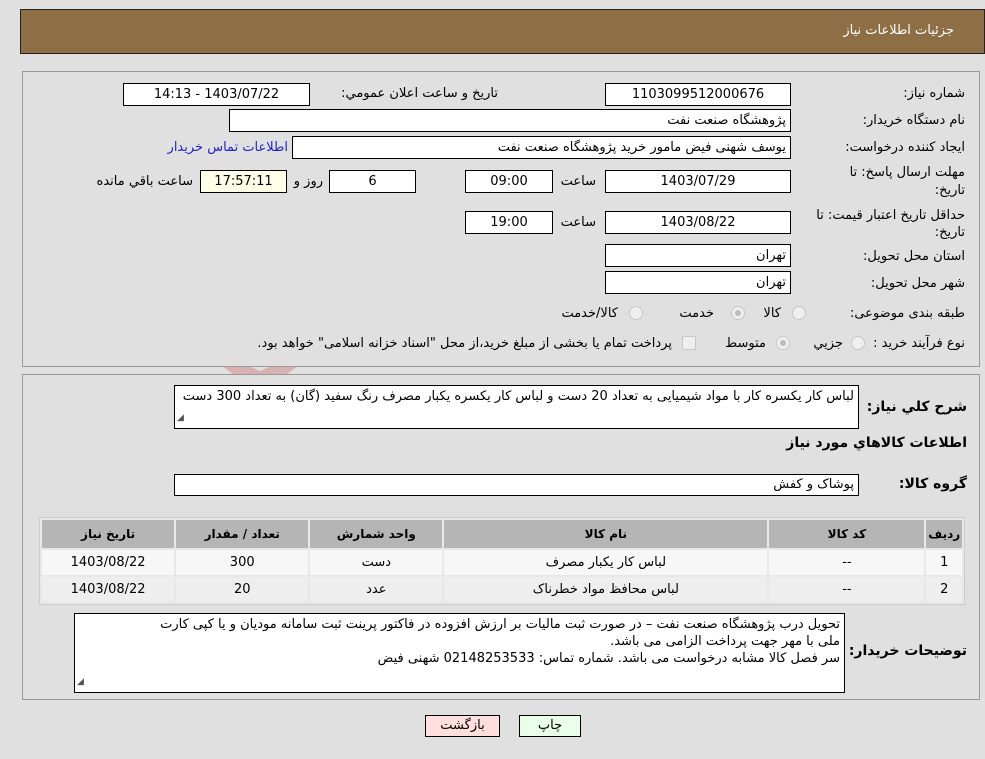 The image size is (985, 759). I want to click on province-field: تهران, so click(698, 255).